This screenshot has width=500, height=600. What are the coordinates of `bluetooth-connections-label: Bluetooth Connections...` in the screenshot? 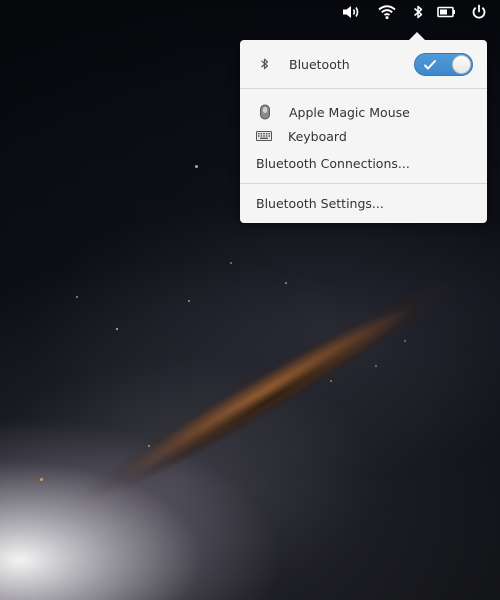 It's located at (333, 163).